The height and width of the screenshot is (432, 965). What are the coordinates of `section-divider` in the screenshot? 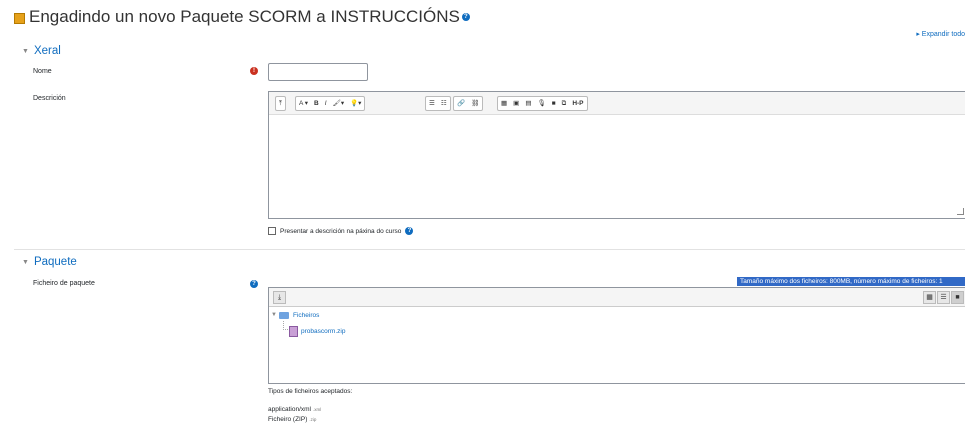 It's located at (489, 249).